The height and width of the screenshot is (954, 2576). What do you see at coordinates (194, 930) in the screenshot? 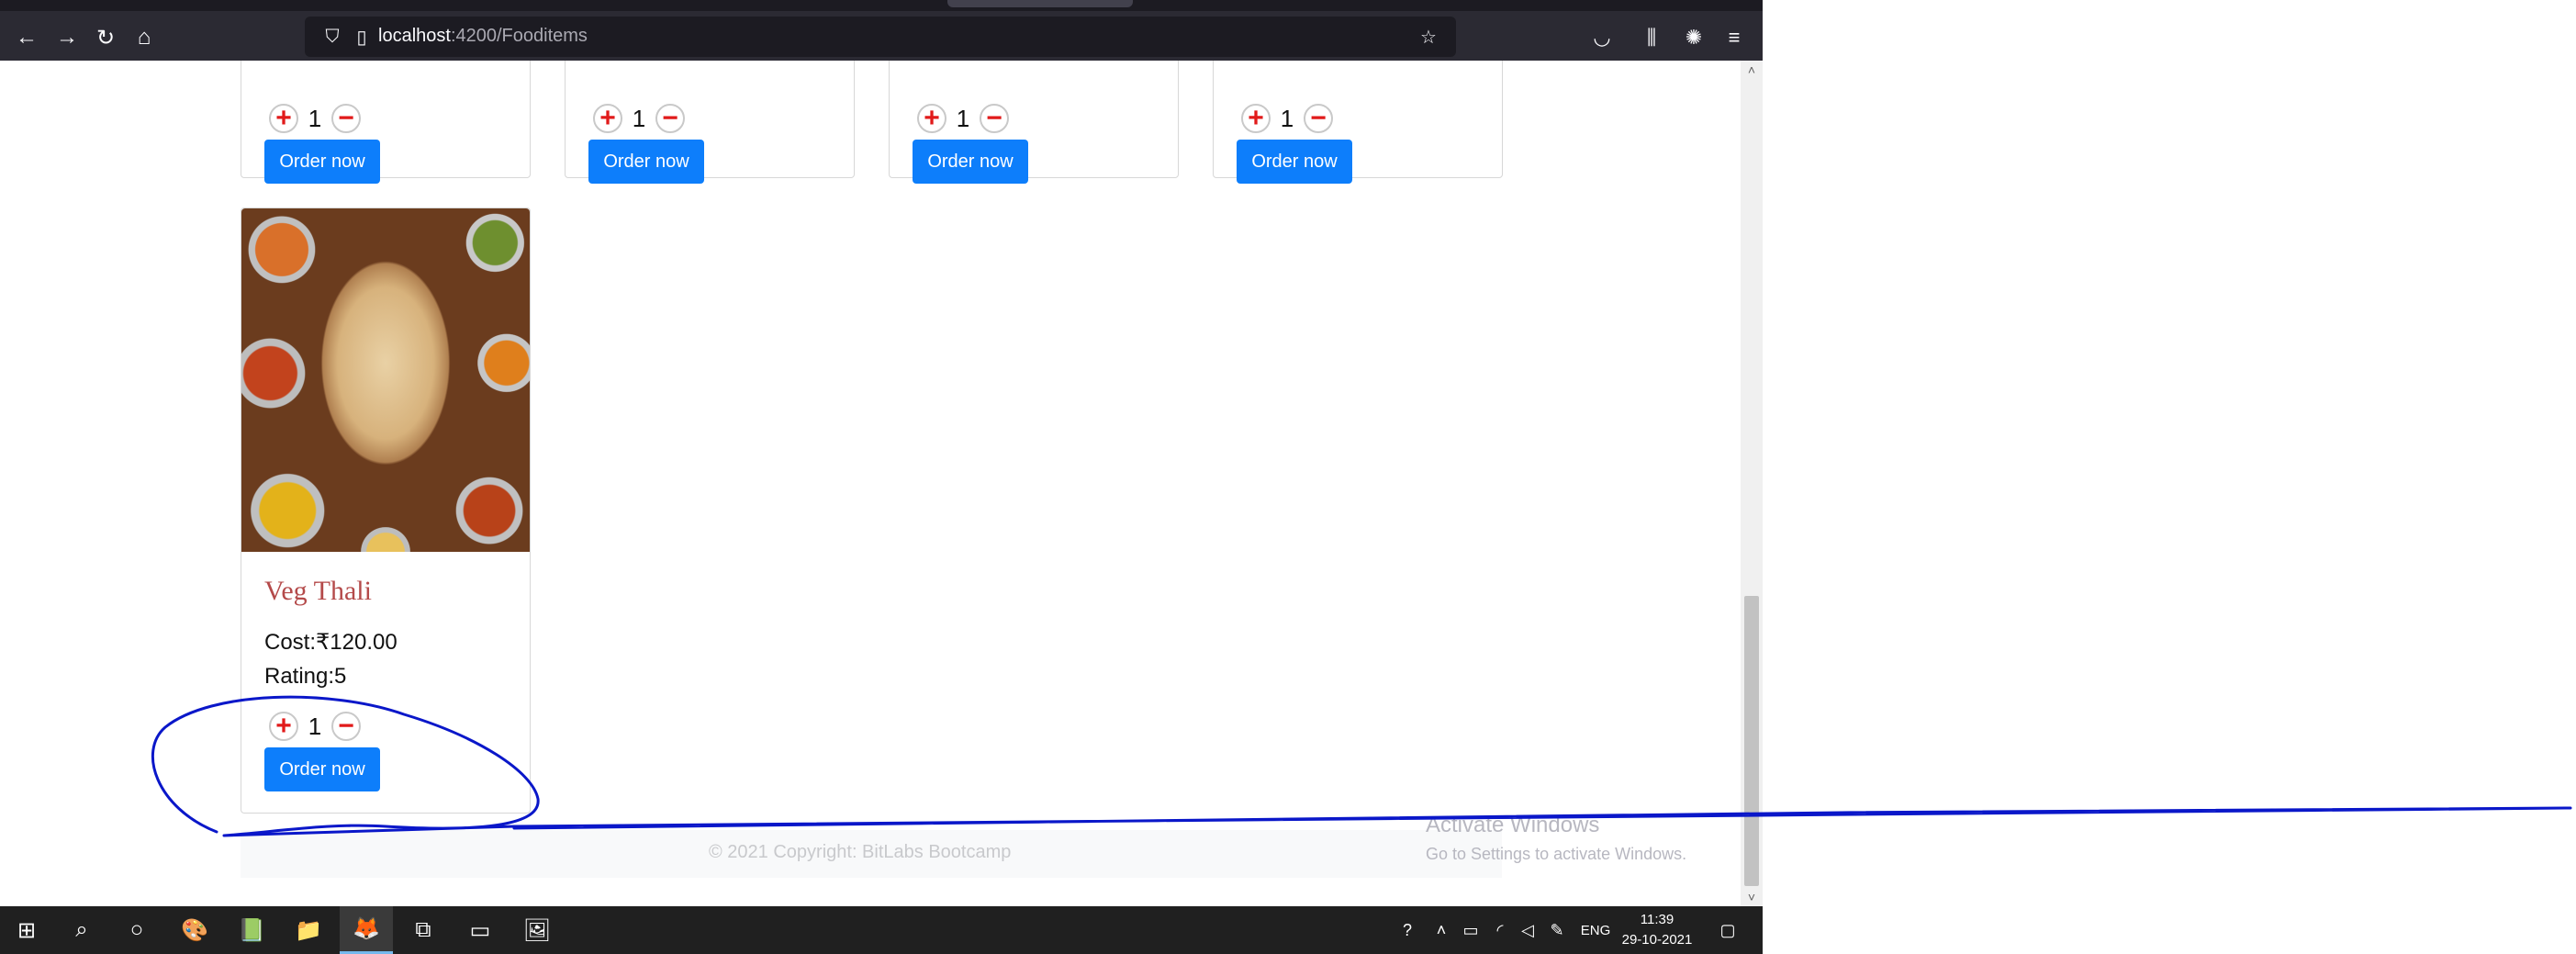
I see `paint-app-icon: 🎨` at bounding box center [194, 930].